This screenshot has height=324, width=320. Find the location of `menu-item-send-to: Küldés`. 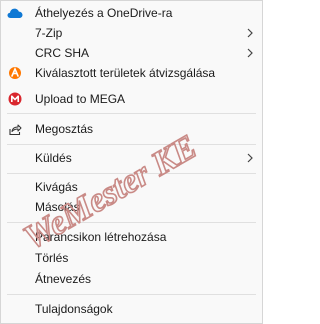

menu-item-send-to: Küldés is located at coordinates (131, 158).